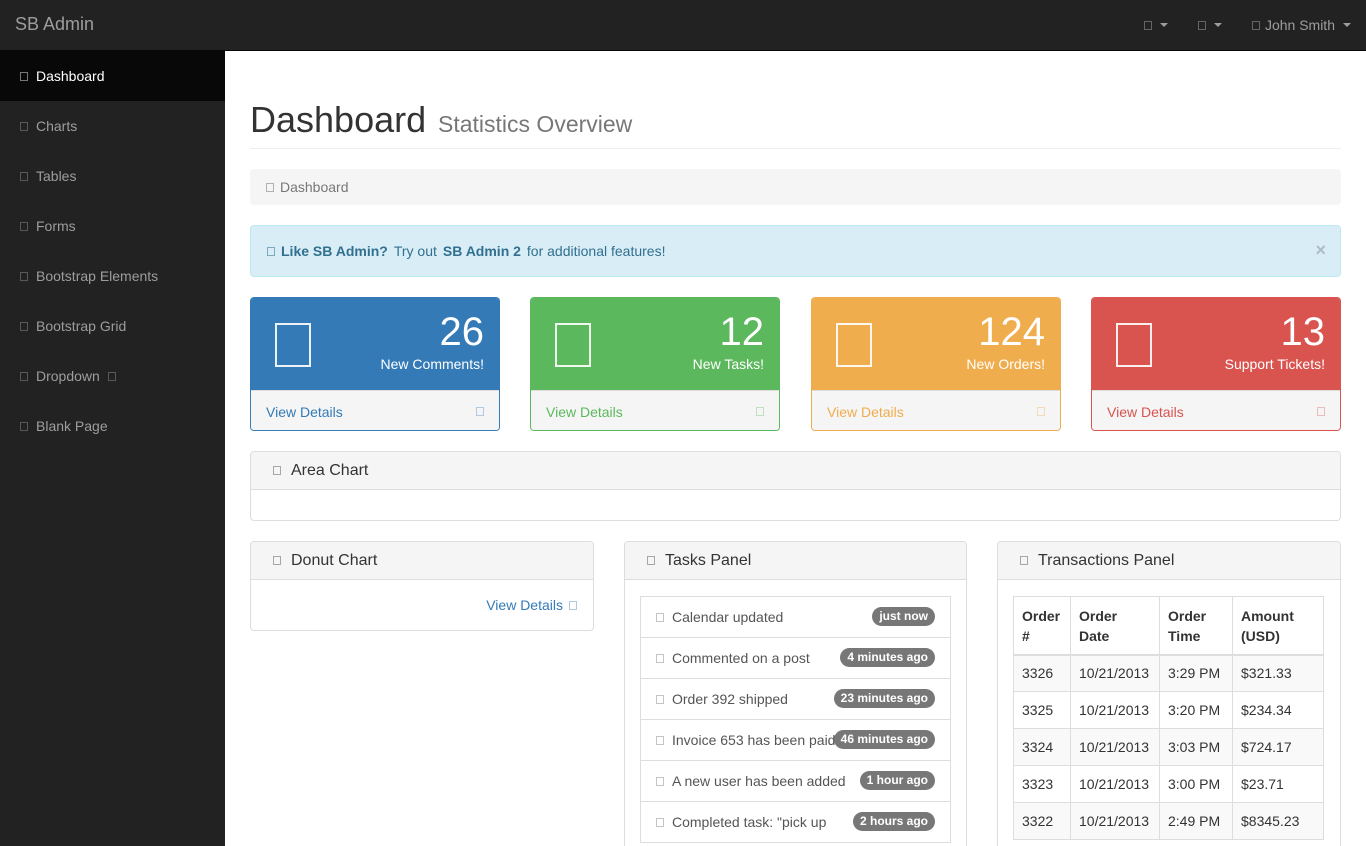  Describe the element at coordinates (375, 344) in the screenshot. I see `stat-card-heading: 26 New Comments!` at that location.